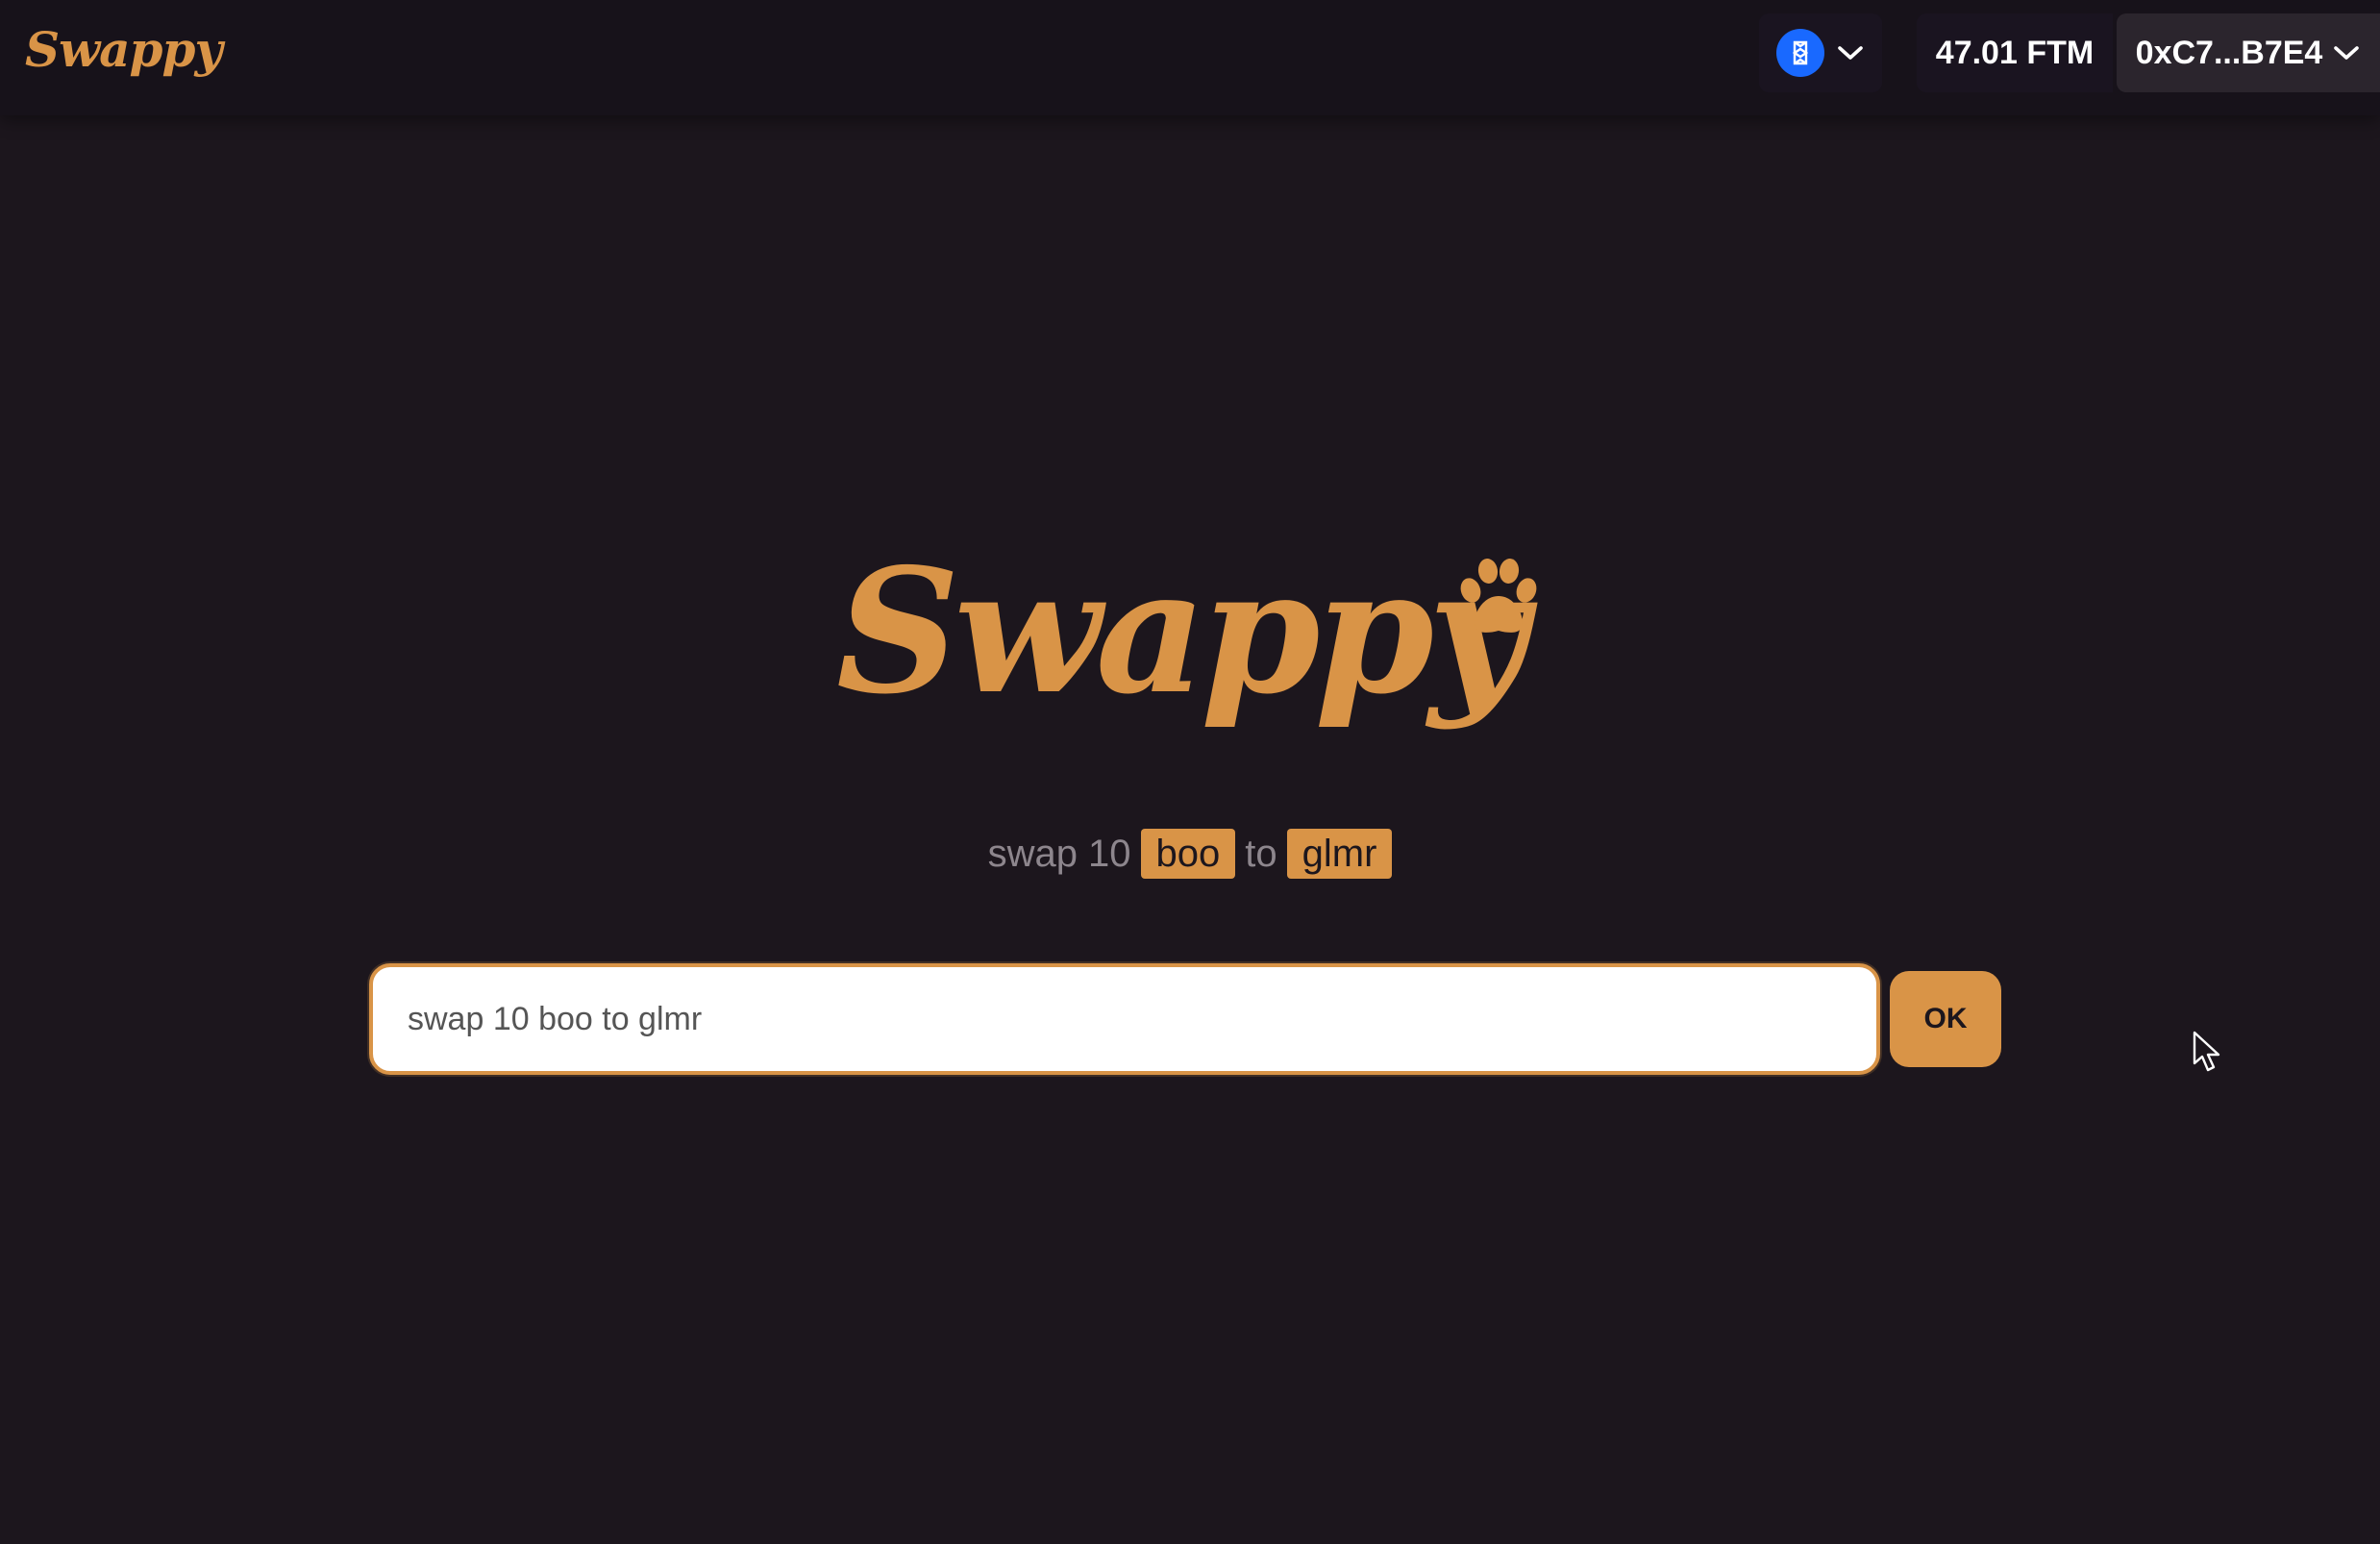  I want to click on network-selector, so click(1821, 52).